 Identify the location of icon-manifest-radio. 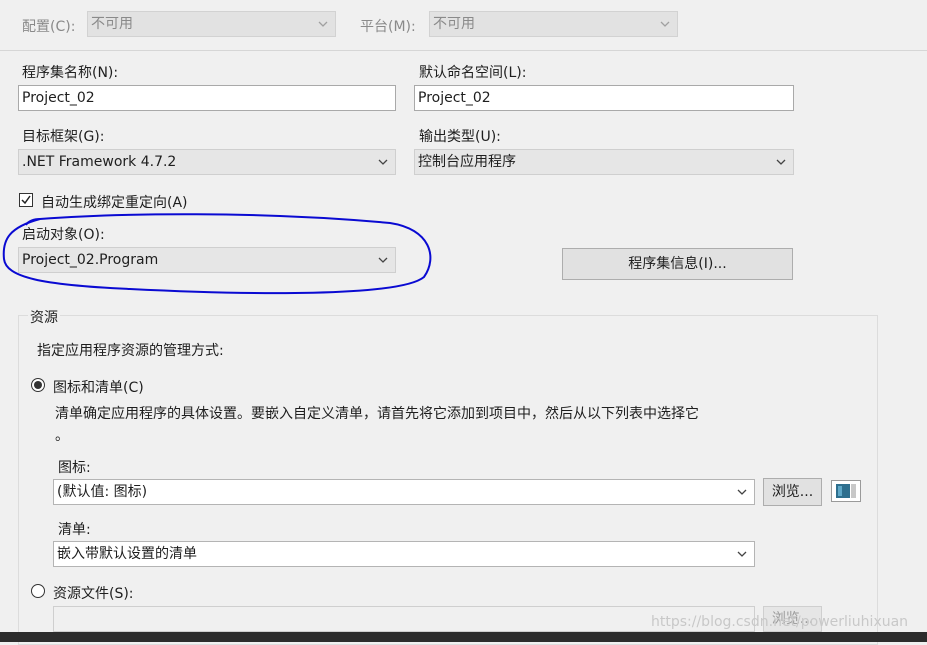
(38, 385).